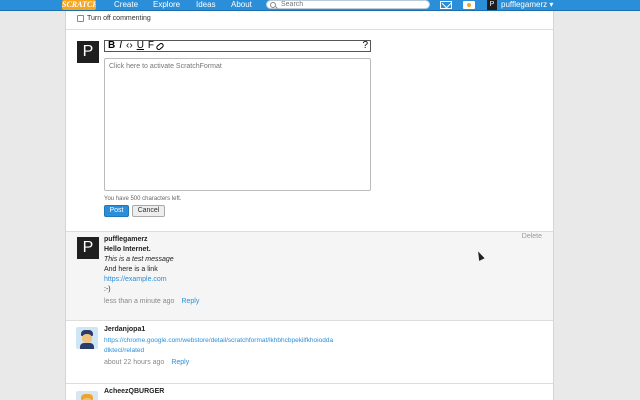 The width and height of the screenshot is (640, 400). Describe the element at coordinates (469, 5) in the screenshot. I see `my-stuff-icon` at that location.